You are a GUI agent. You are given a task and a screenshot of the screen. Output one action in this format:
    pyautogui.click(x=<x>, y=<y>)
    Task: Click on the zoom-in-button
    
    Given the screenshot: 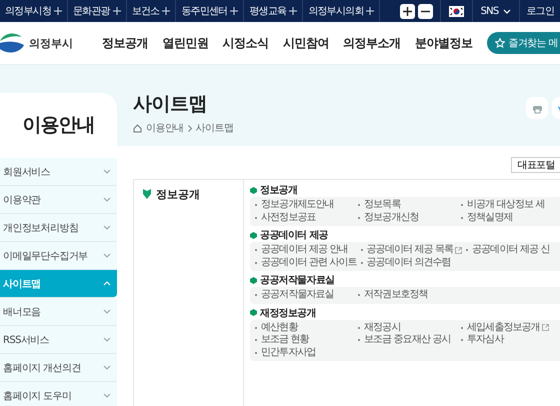 What is the action you would take?
    pyautogui.click(x=407, y=11)
    